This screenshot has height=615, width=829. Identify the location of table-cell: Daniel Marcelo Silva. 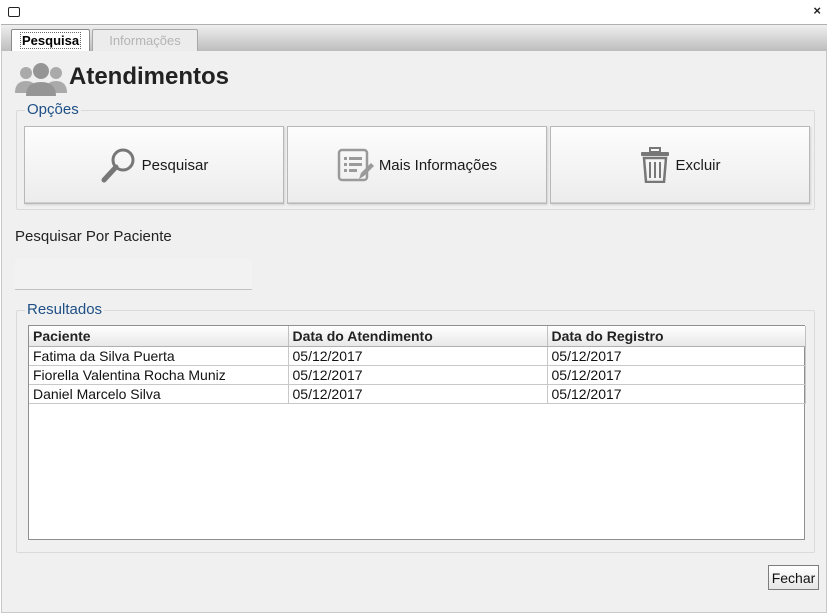
(159, 394).